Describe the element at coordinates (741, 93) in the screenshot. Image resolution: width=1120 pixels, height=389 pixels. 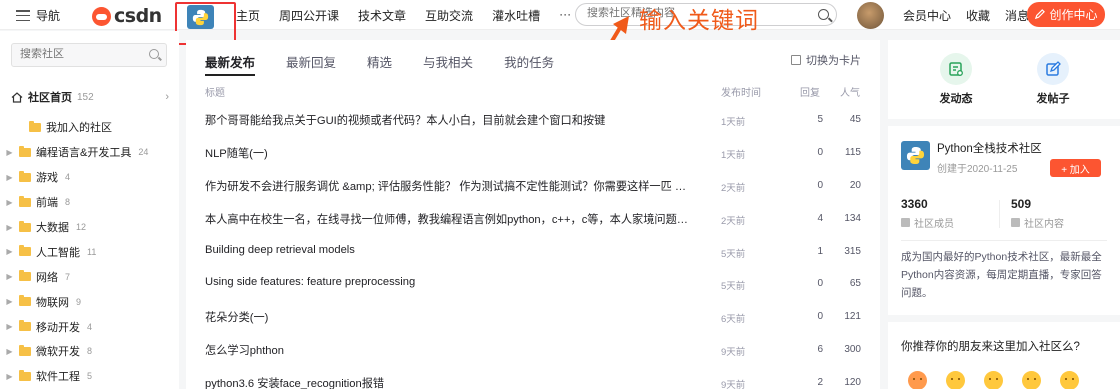
I see `column-date: 发布时间` at that location.